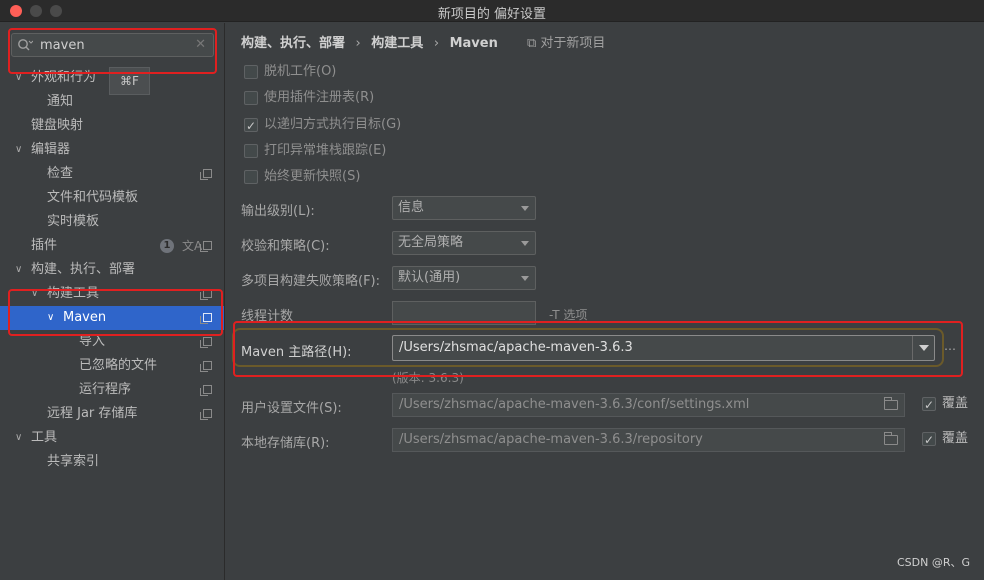 This screenshot has width=984, height=580. I want to click on checksum-policy-value: 无全局策略, so click(431, 242).